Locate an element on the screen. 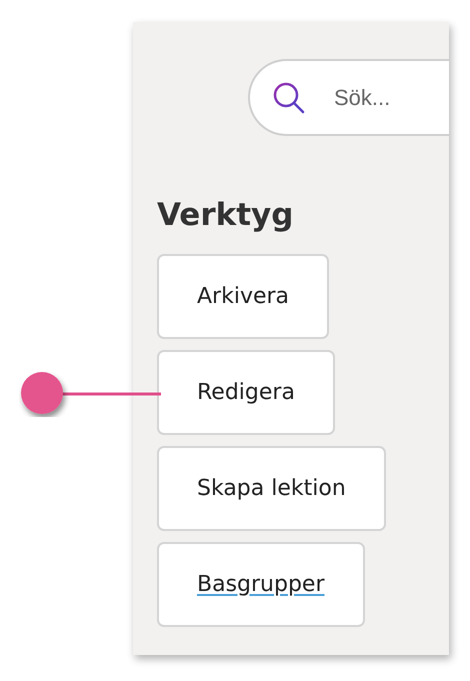 Image resolution: width=470 pixels, height=681 pixels. tool-button: Skapa lektion is located at coordinates (271, 488).